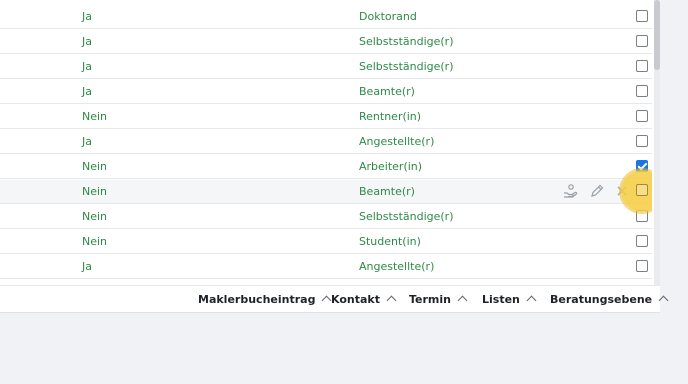  What do you see at coordinates (257, 299) in the screenshot?
I see `footer-tab-label: Maklerbucheintrag` at bounding box center [257, 299].